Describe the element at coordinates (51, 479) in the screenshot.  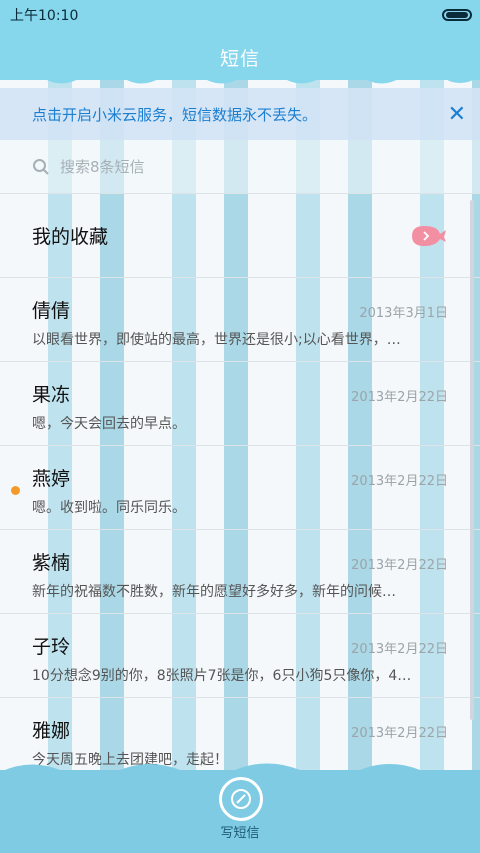
I see `contact-name: 燕婷` at that location.